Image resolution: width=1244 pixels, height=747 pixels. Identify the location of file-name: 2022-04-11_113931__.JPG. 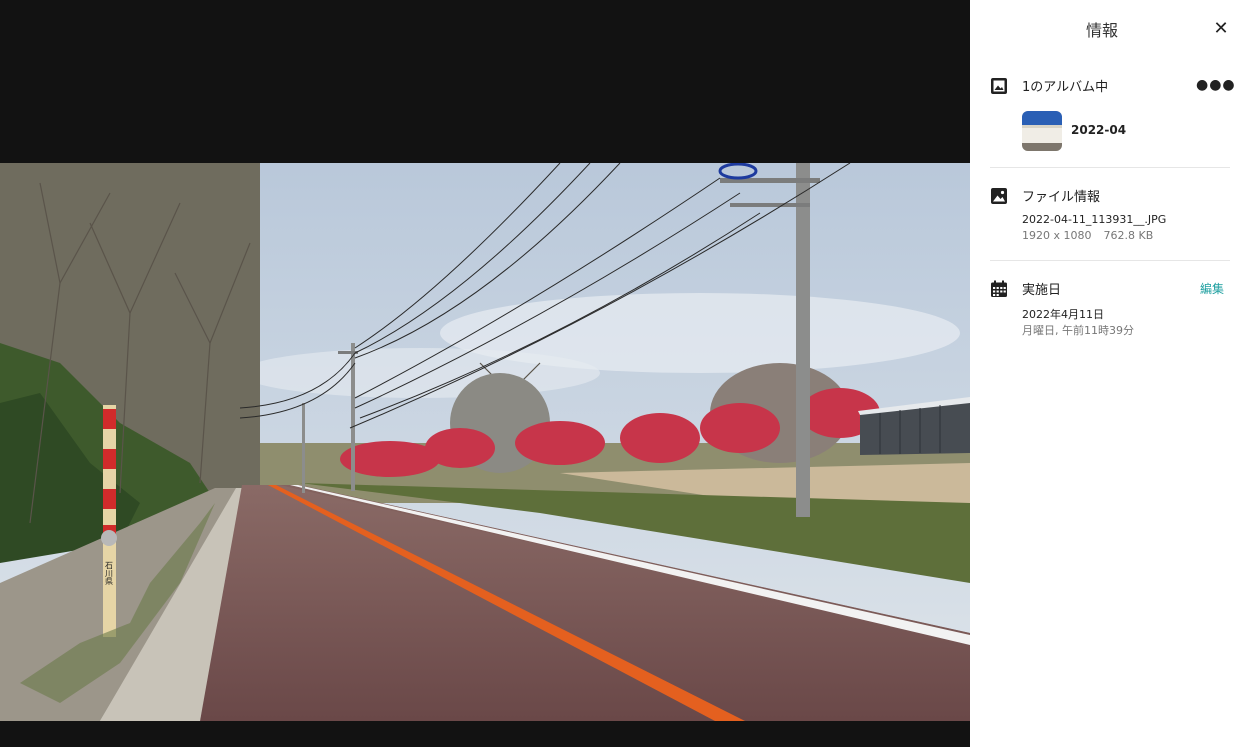
(1094, 219).